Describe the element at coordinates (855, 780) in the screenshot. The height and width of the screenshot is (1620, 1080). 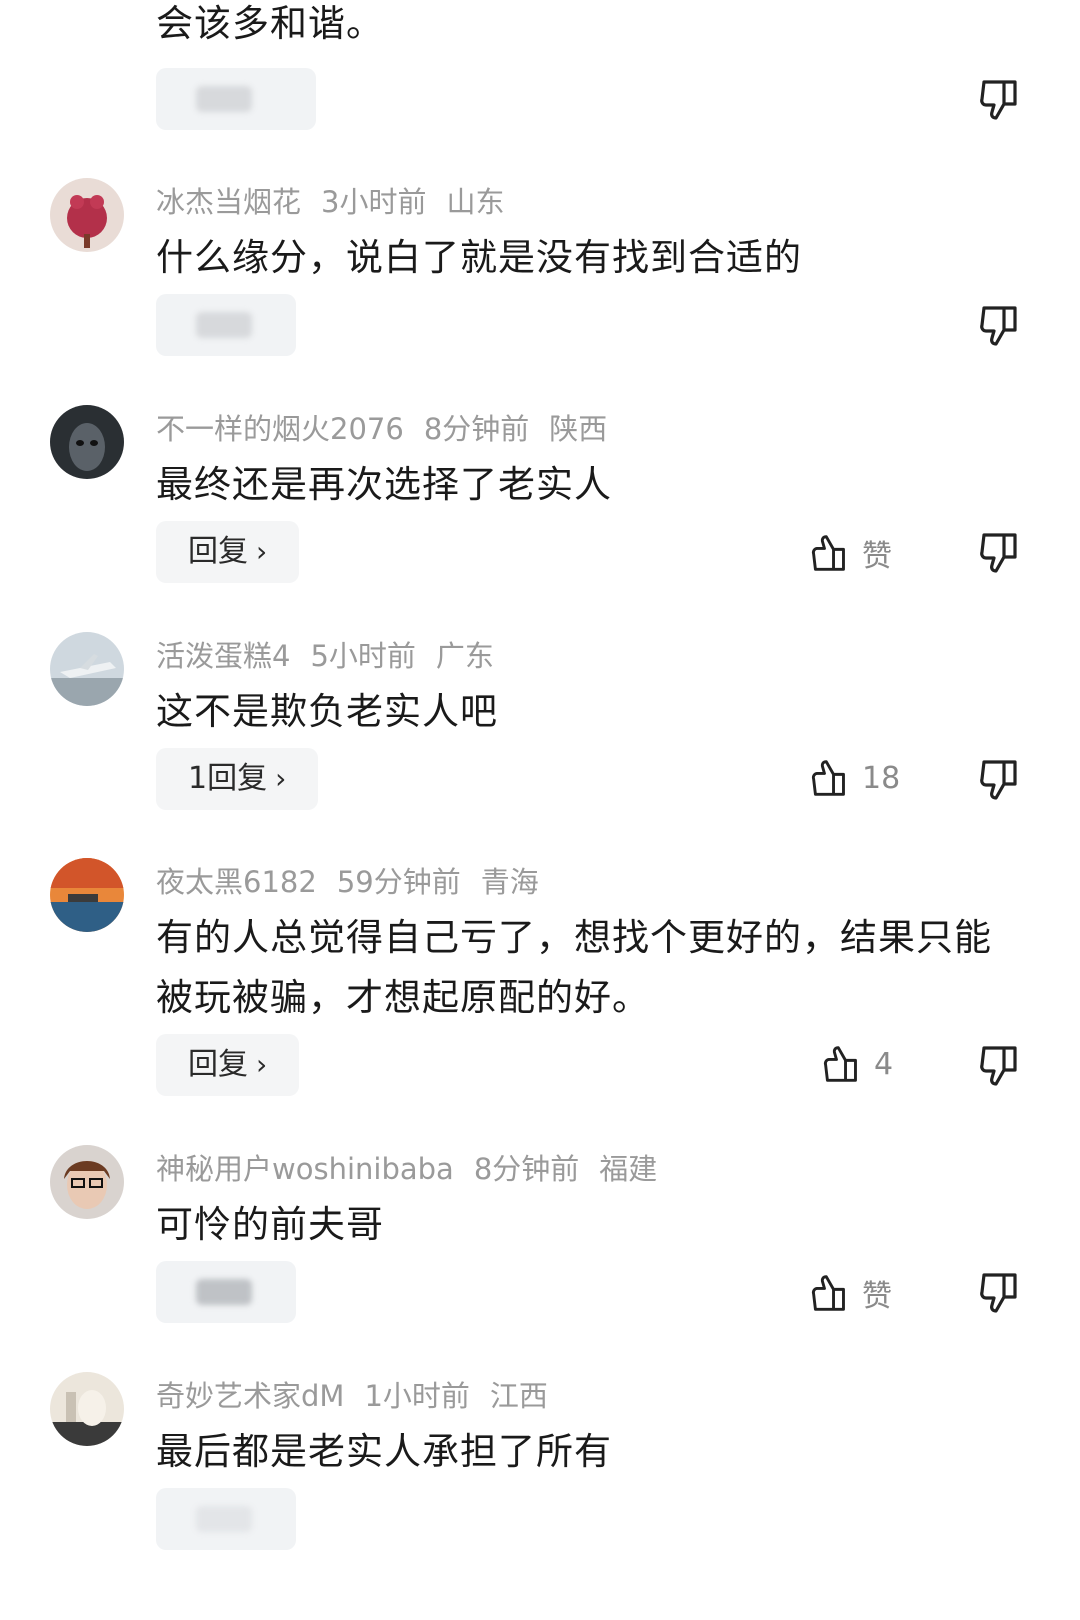
I see `like-button: 18` at that location.